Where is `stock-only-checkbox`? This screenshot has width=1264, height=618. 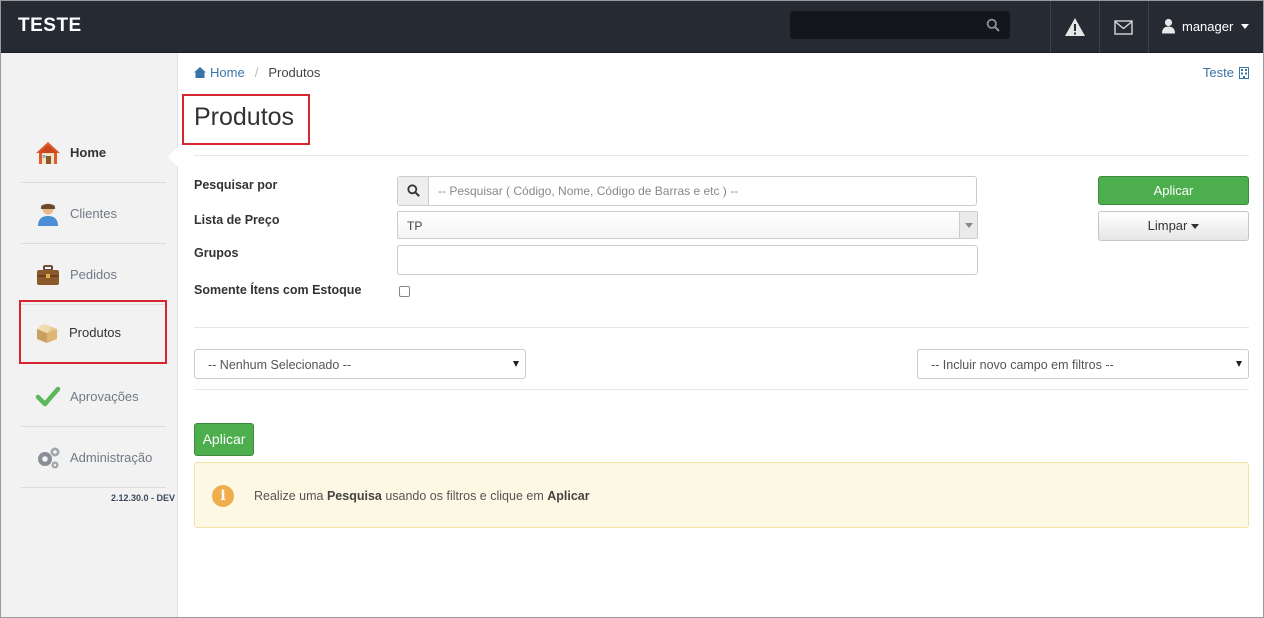 stock-only-checkbox is located at coordinates (404, 291).